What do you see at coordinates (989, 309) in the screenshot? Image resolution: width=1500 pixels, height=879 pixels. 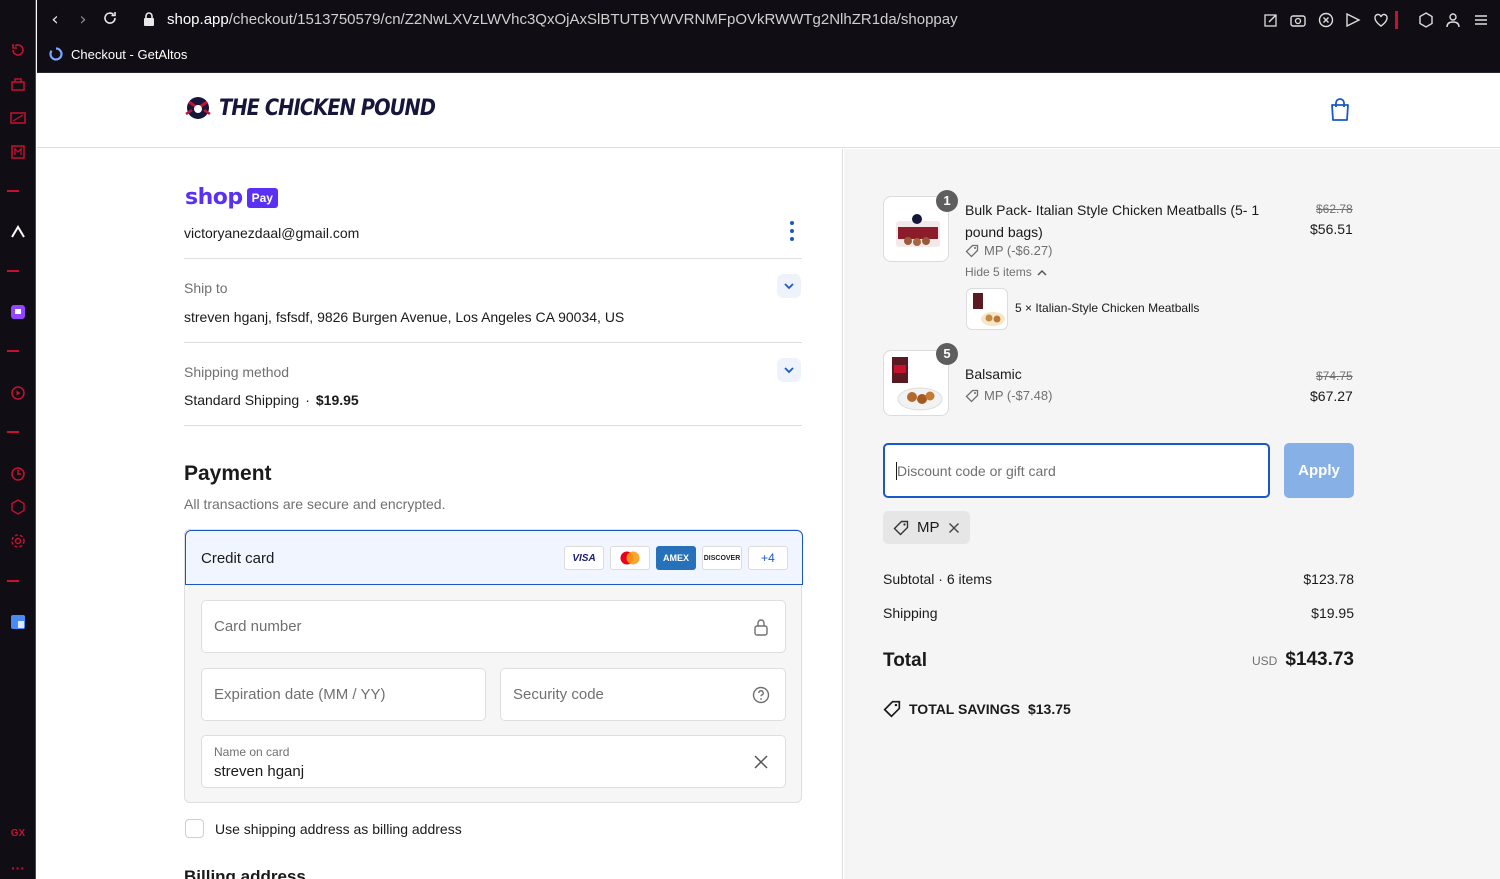 I see `meatball-bag-image` at bounding box center [989, 309].